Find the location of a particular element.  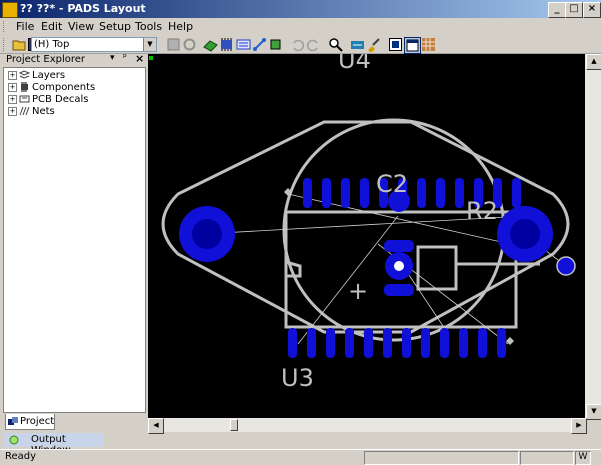

toolbar-grip is located at coordinates (5, 44).